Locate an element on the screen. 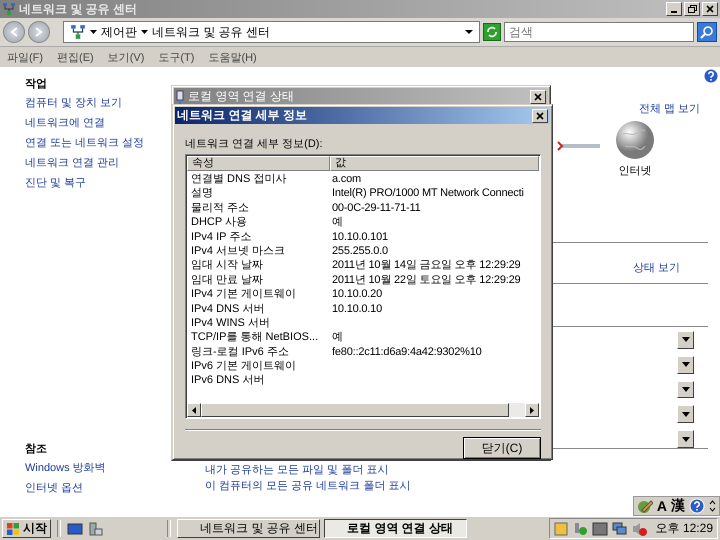 The image size is (720, 540). dialog-title: 로컬 영역 연결 상태 is located at coordinates (241, 96).